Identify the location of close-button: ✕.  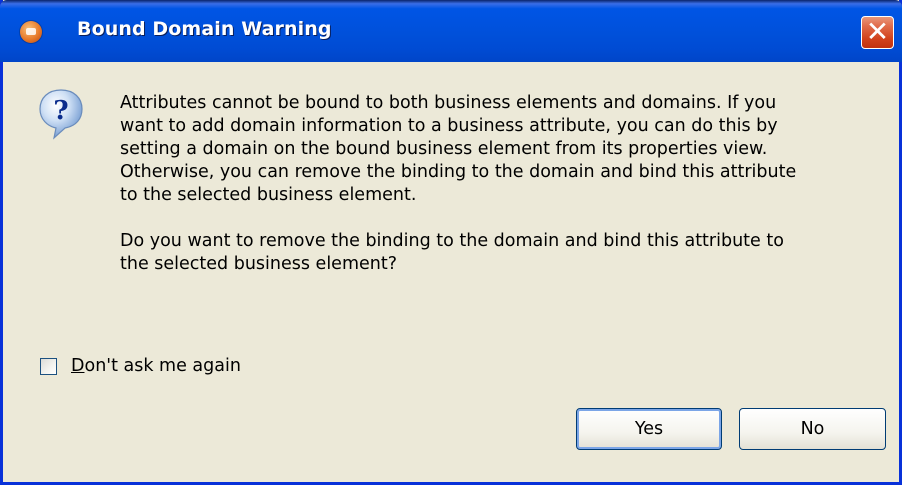
(877, 32).